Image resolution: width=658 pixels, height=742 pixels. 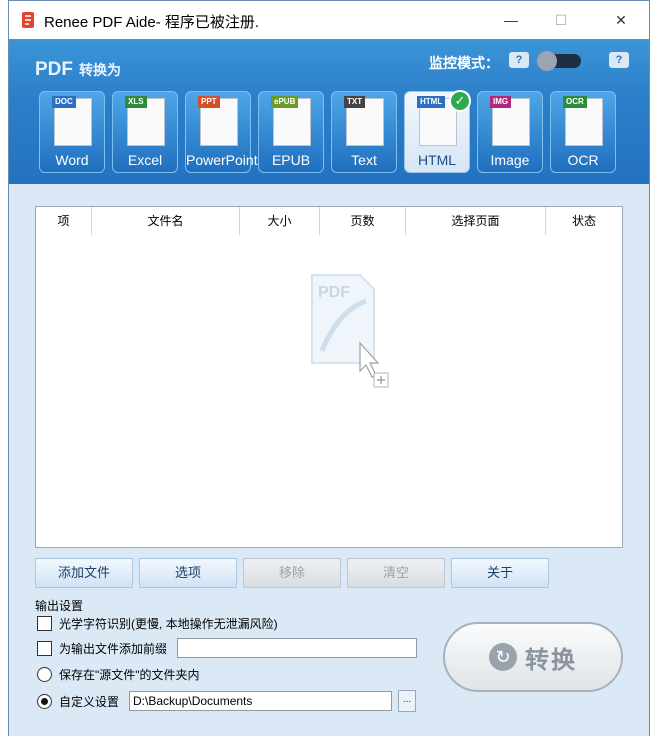 I want to click on convert-to-text-button: TXT Text, so click(x=364, y=132).